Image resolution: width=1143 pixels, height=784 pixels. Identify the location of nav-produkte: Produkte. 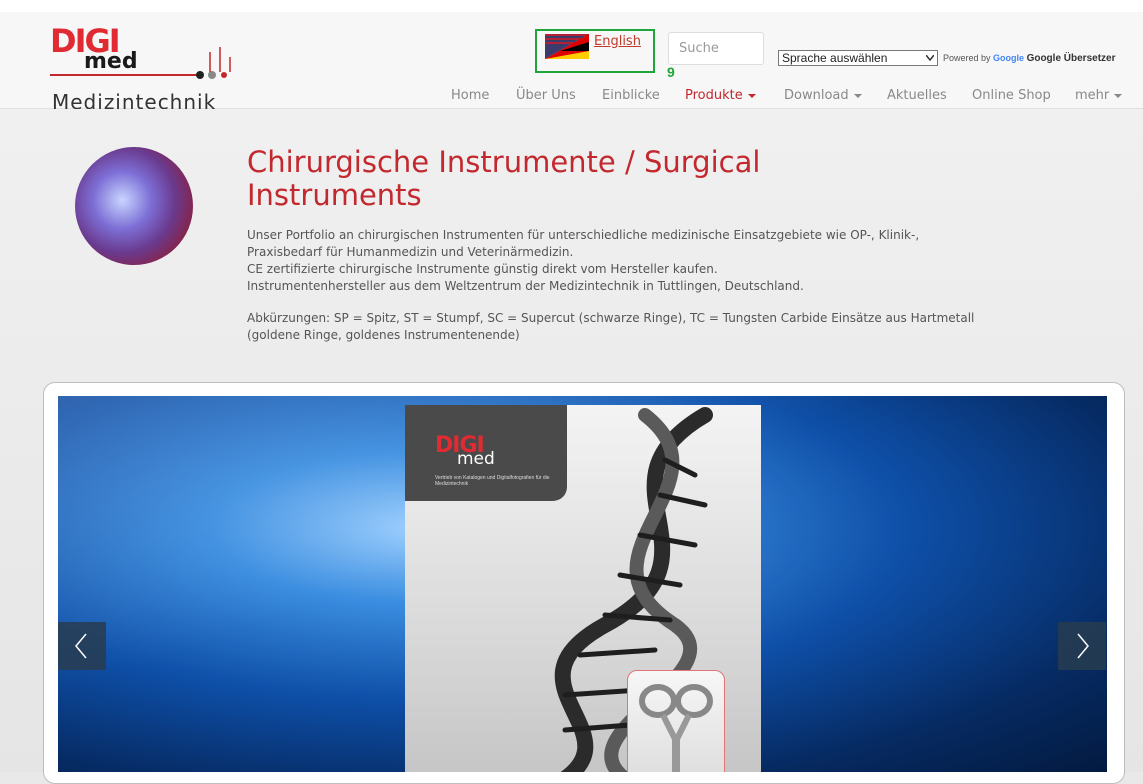
(720, 95).